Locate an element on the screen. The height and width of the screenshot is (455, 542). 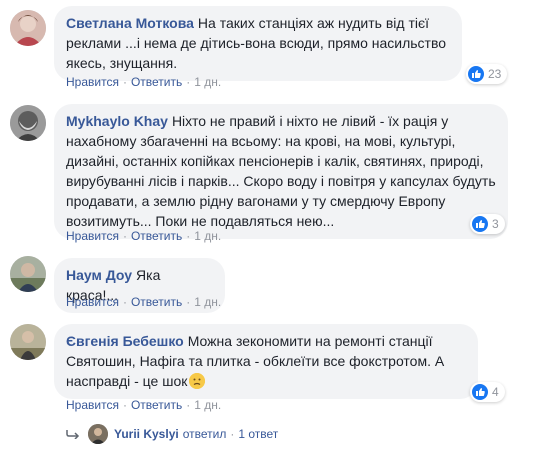
reaction-number: 23 is located at coordinates (495, 74).